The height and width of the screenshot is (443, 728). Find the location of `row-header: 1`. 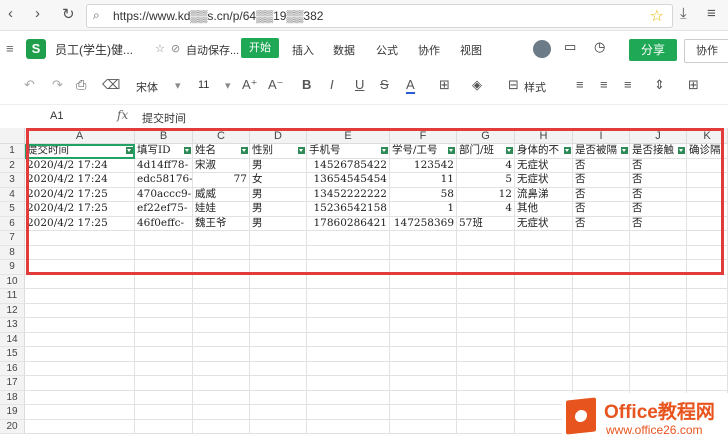

row-header: 1 is located at coordinates (12, 151).